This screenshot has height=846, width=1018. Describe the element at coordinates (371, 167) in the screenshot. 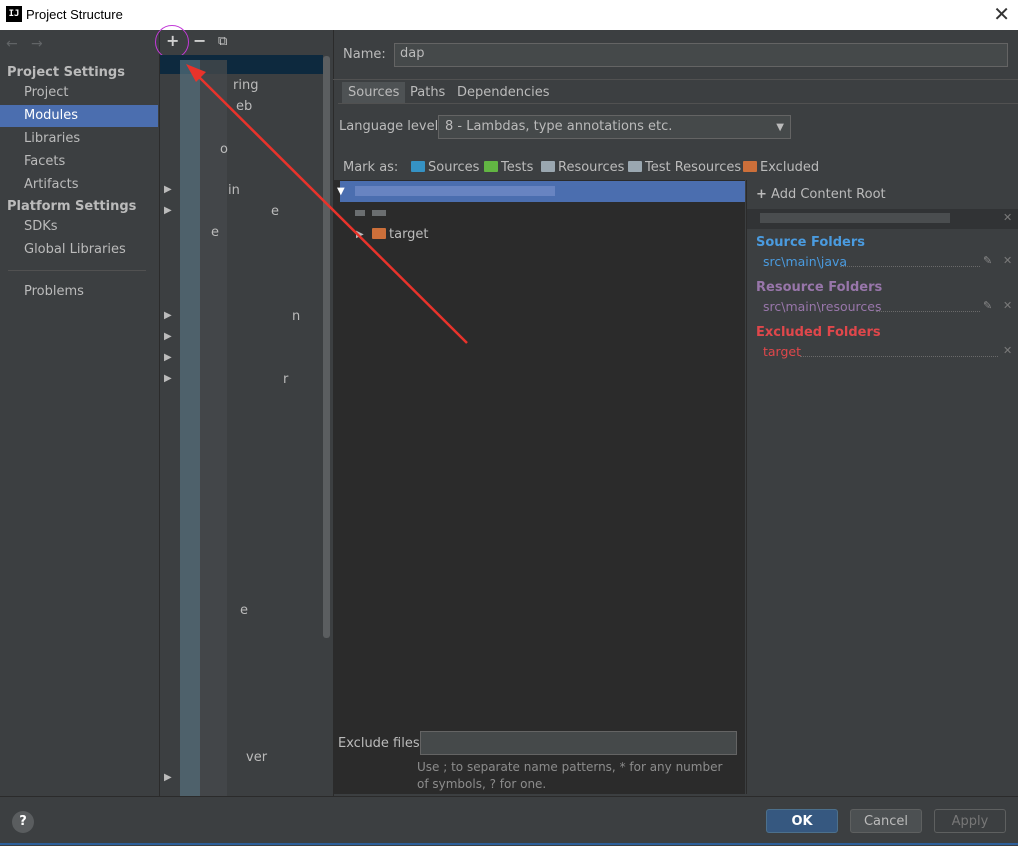

I see `mark-as-label: Mark as:` at that location.